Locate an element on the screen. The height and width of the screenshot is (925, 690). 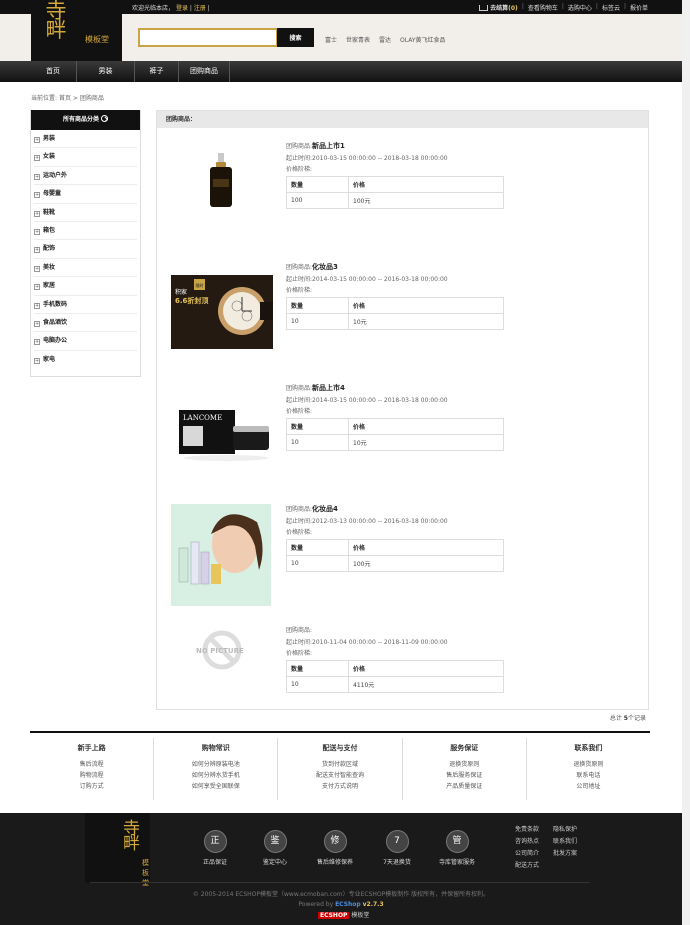
pick-center-link: 选购中心 is located at coordinates (580, 7).